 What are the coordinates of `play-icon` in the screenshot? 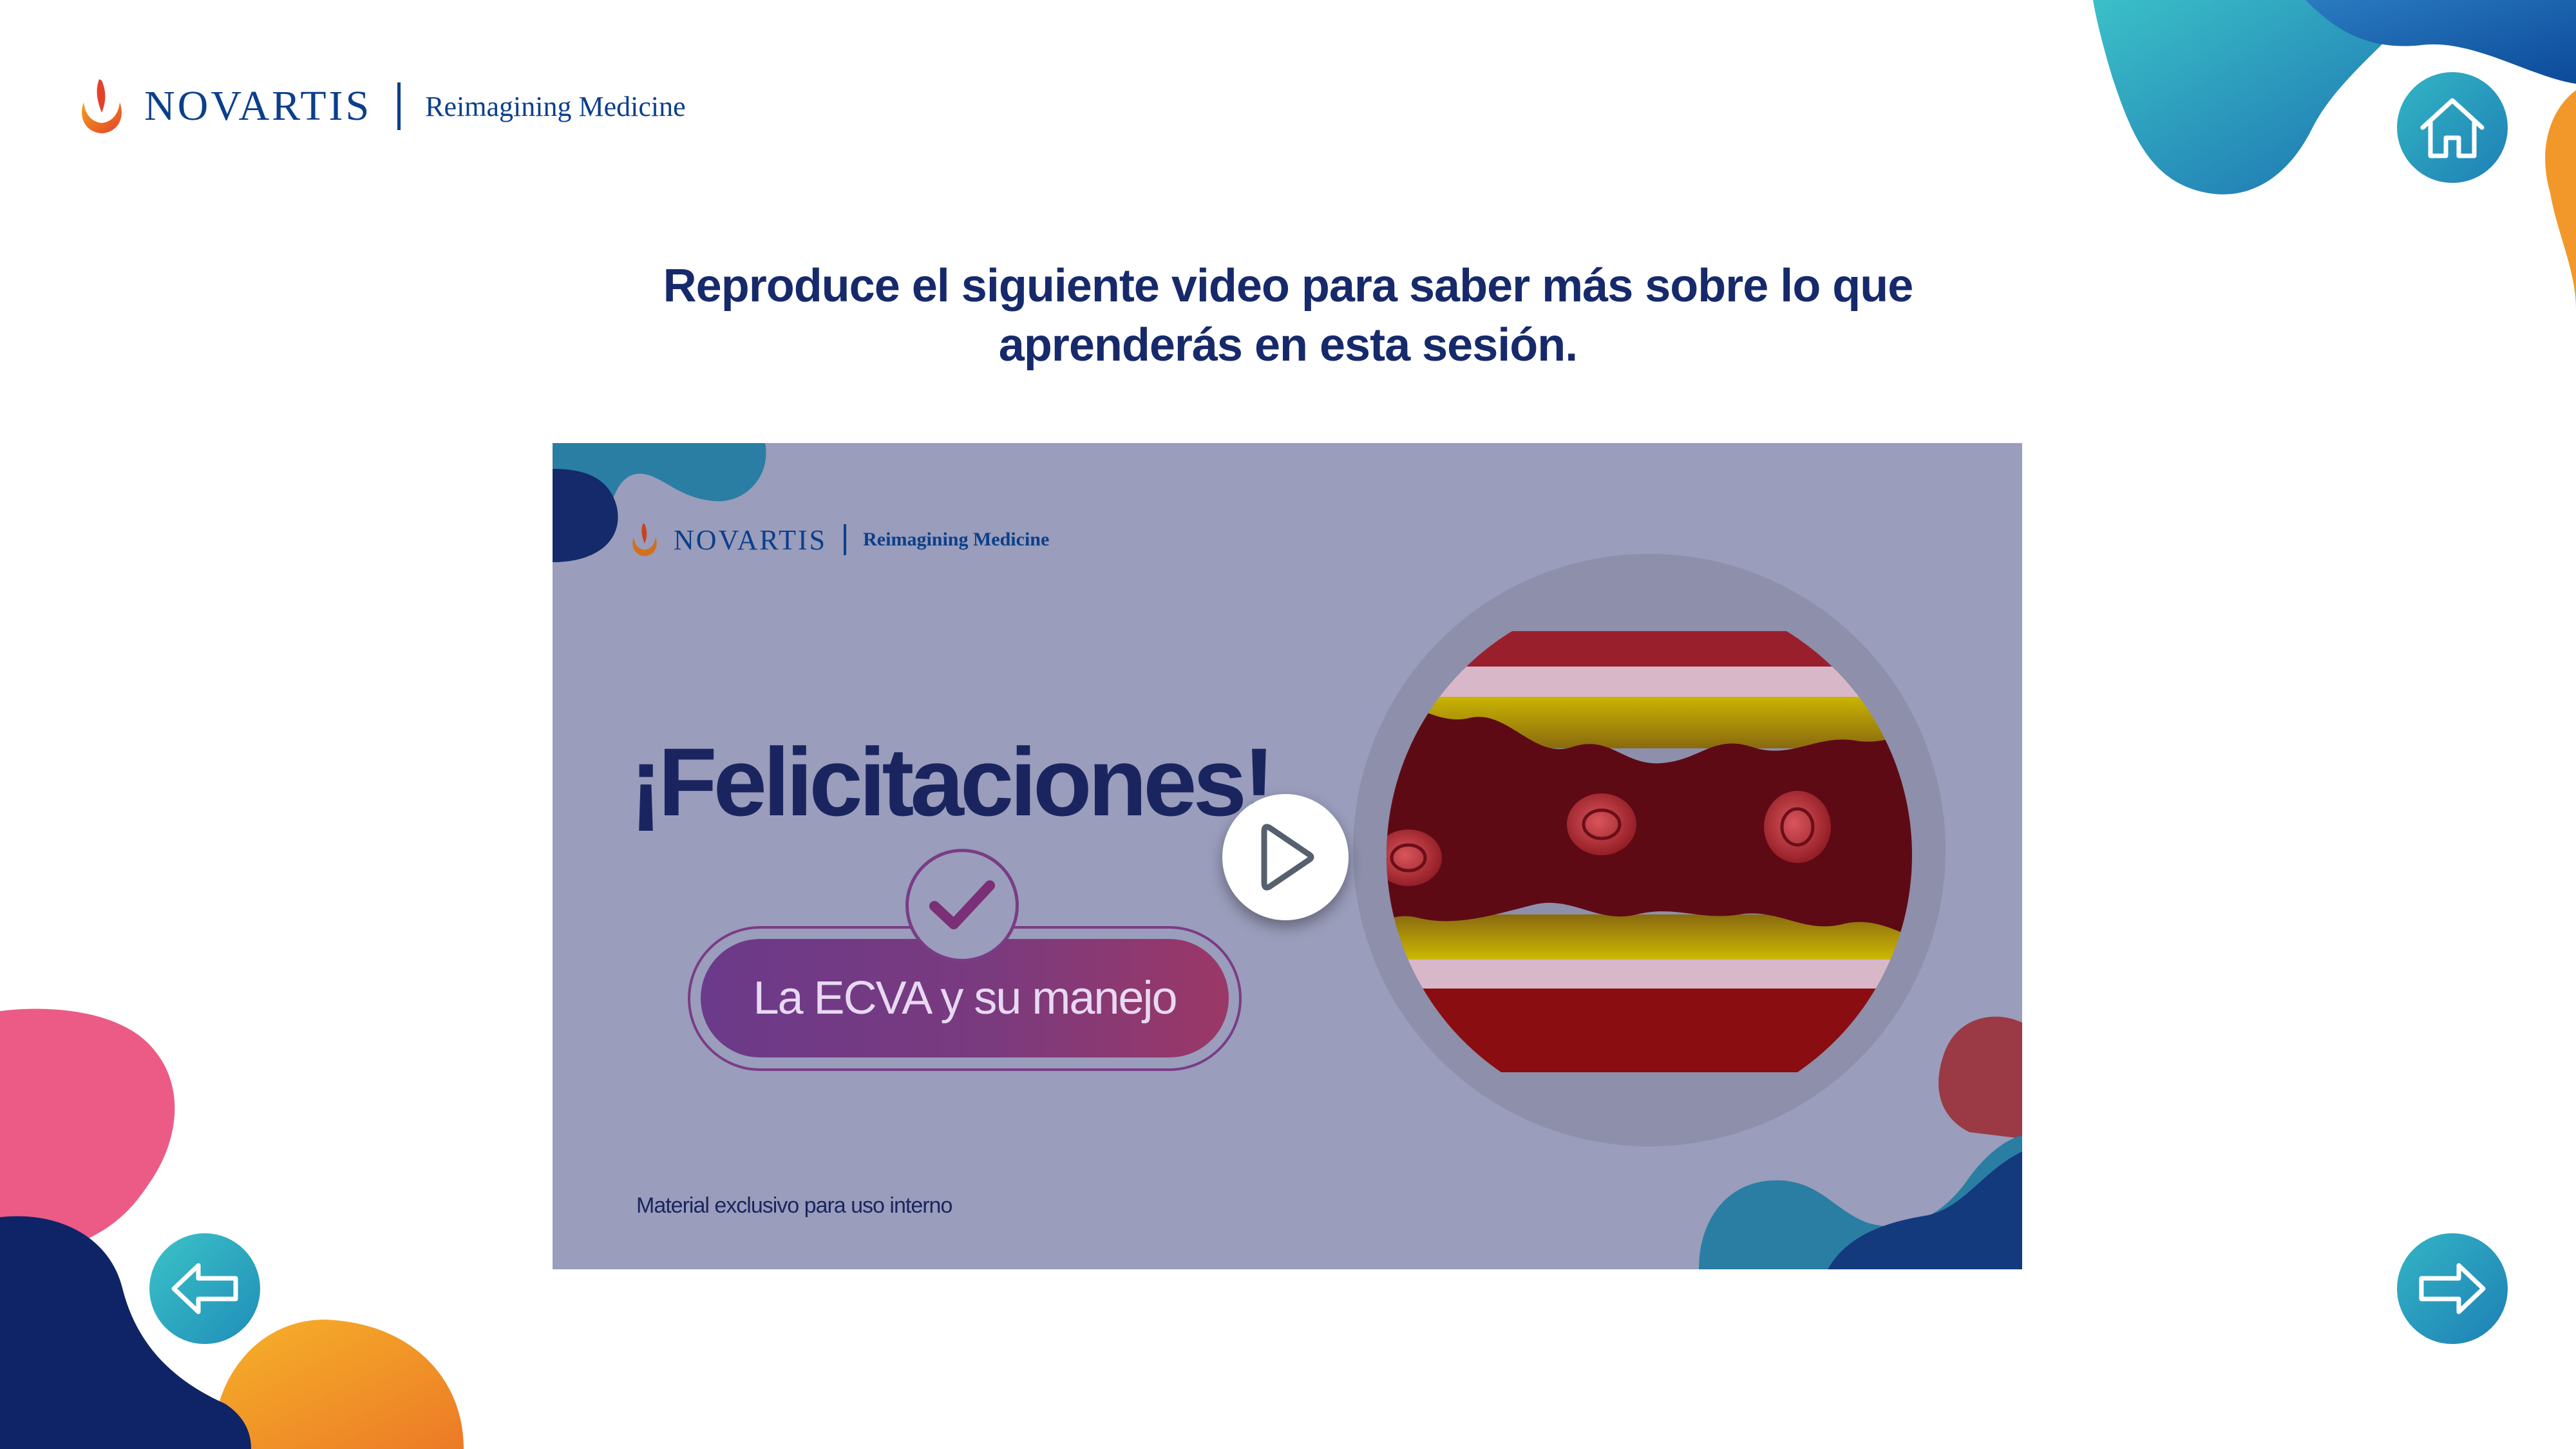 It's located at (1287, 857).